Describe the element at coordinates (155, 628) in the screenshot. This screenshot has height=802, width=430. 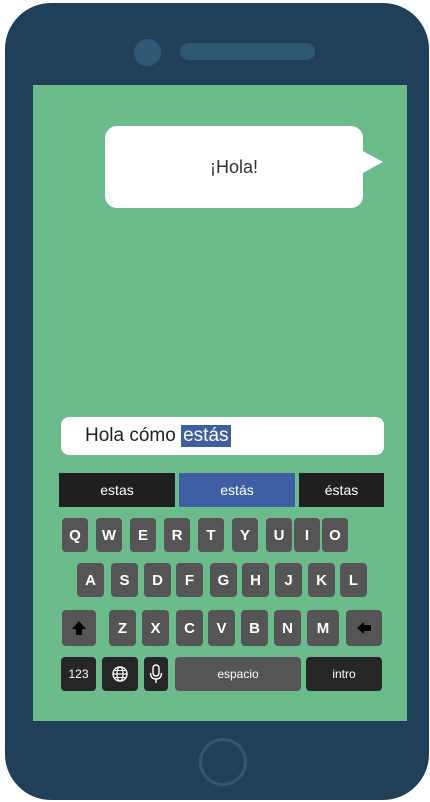
I see `key-x: X` at that location.